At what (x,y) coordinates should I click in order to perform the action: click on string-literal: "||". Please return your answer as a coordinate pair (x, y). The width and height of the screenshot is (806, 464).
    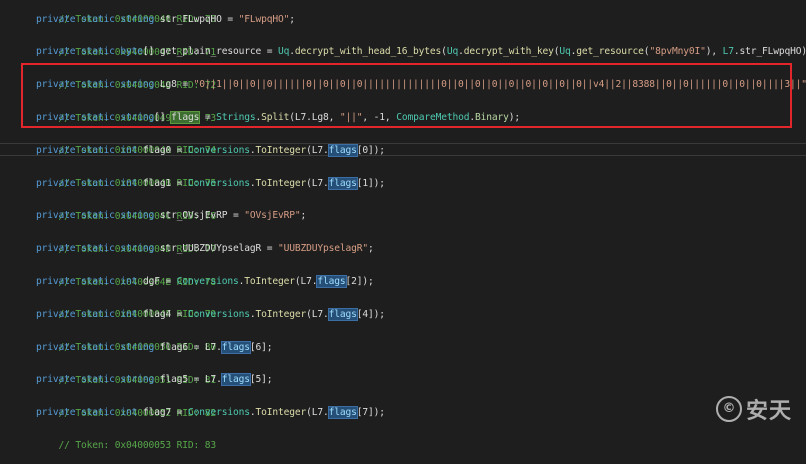
    Looking at the image, I should click on (351, 117).